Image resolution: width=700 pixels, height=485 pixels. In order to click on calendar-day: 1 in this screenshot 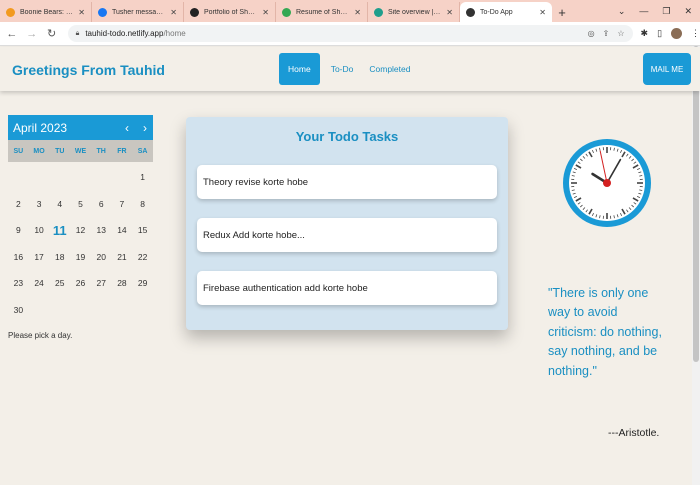, I will do `click(142, 177)`.